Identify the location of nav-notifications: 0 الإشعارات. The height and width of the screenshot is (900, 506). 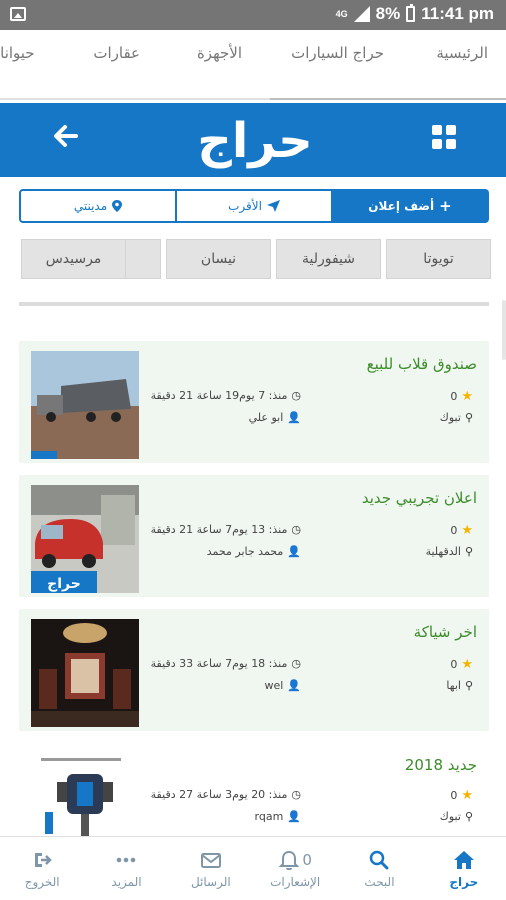
(295, 868).